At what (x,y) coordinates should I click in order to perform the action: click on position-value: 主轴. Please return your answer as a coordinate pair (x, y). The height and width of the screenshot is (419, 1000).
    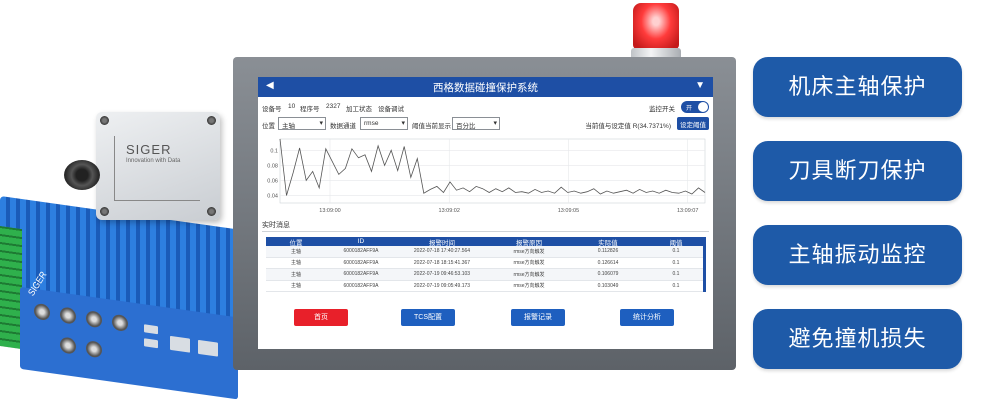
    Looking at the image, I should click on (288, 126).